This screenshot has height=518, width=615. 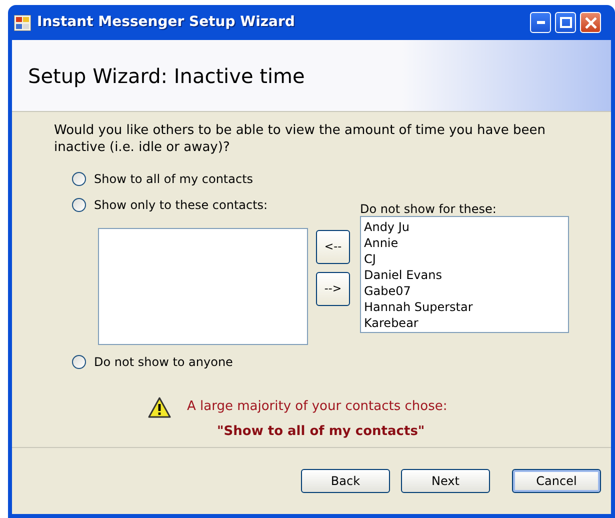 What do you see at coordinates (464, 259) in the screenshot?
I see `contact-item: CJ` at bounding box center [464, 259].